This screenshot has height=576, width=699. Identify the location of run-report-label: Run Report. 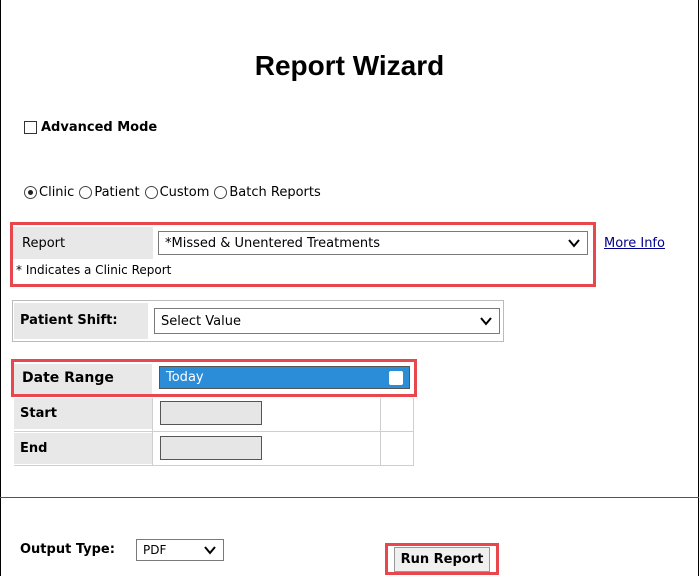
(442, 559).